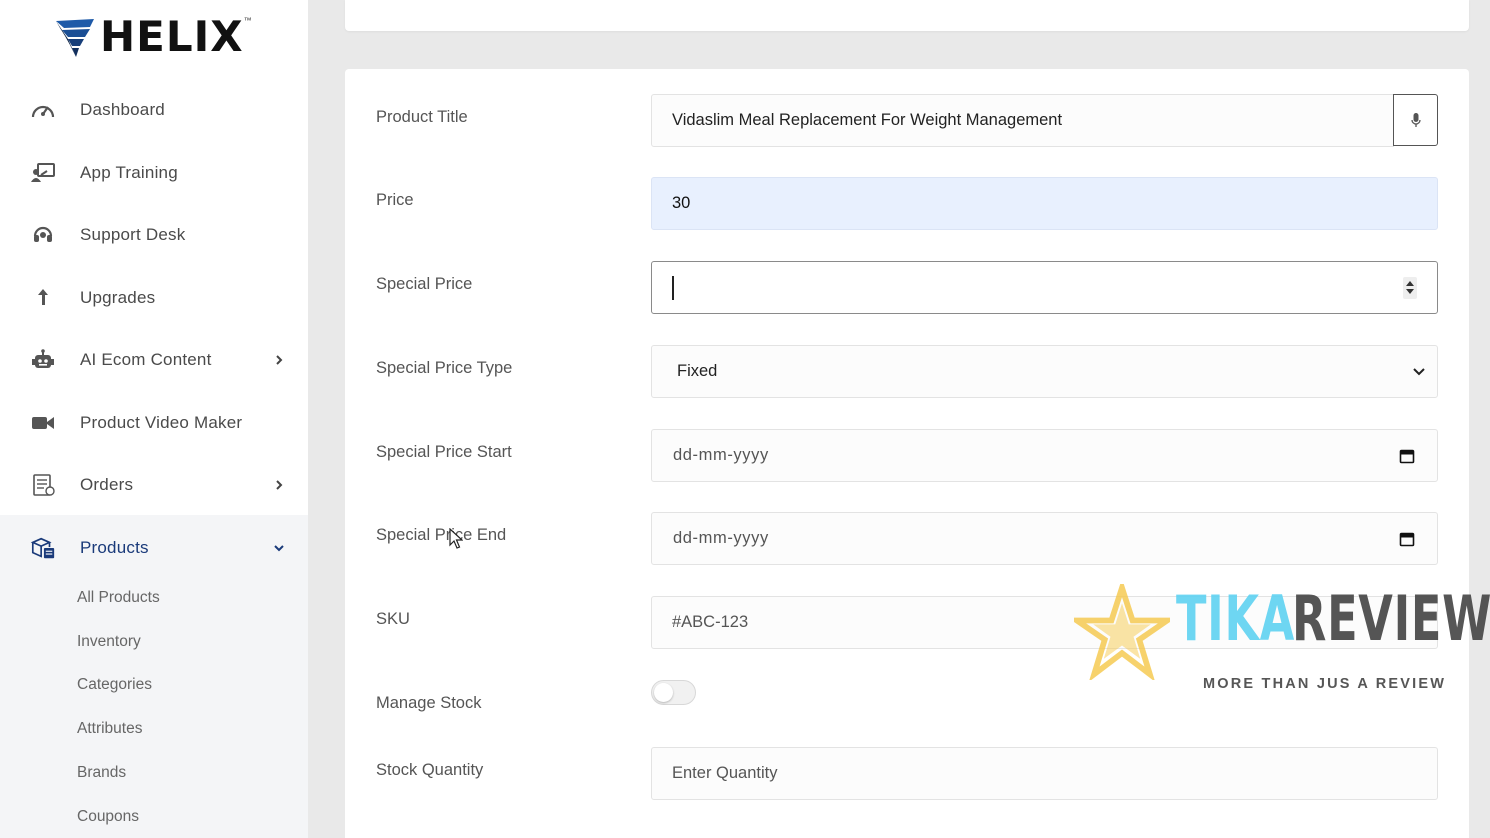 The width and height of the screenshot is (1490, 838). I want to click on special-price-end-input: dd-mm-yyyy, so click(1044, 538).